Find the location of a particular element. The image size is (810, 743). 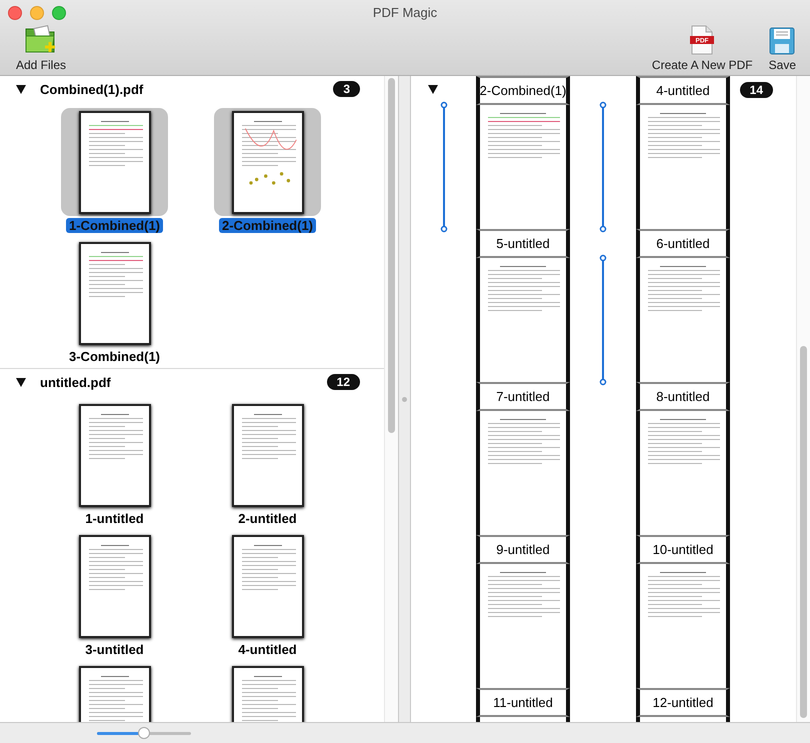

page-count-badge: 14 is located at coordinates (756, 90).